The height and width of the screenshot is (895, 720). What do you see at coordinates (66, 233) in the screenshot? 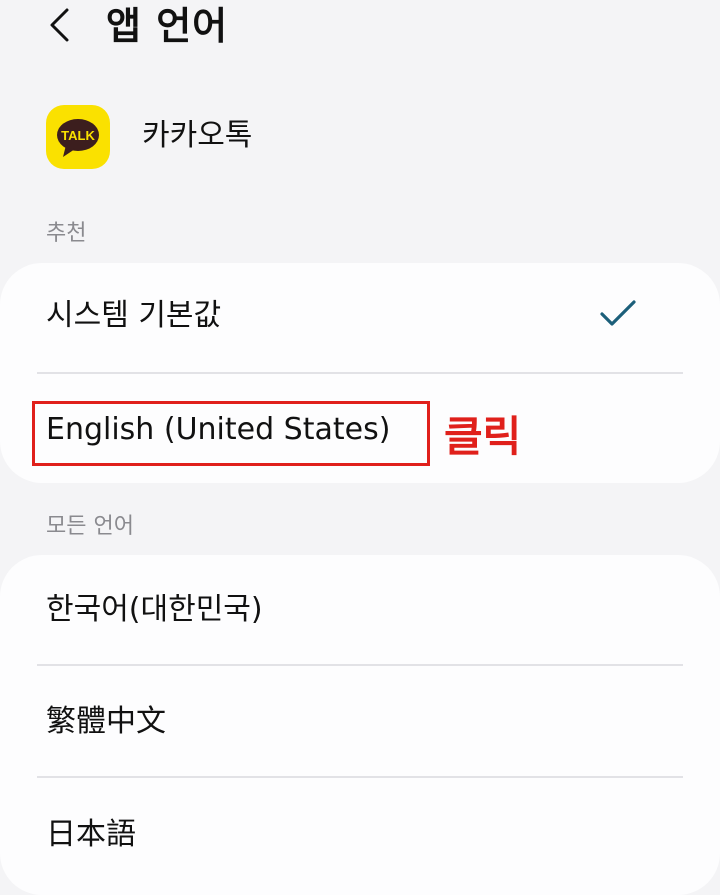
I see `section-label-suggested: 추천` at bounding box center [66, 233].